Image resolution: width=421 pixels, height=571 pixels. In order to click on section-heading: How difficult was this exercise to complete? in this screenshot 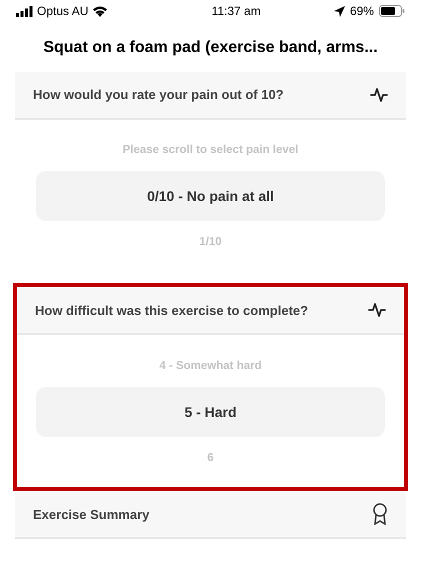, I will do `click(171, 311)`.